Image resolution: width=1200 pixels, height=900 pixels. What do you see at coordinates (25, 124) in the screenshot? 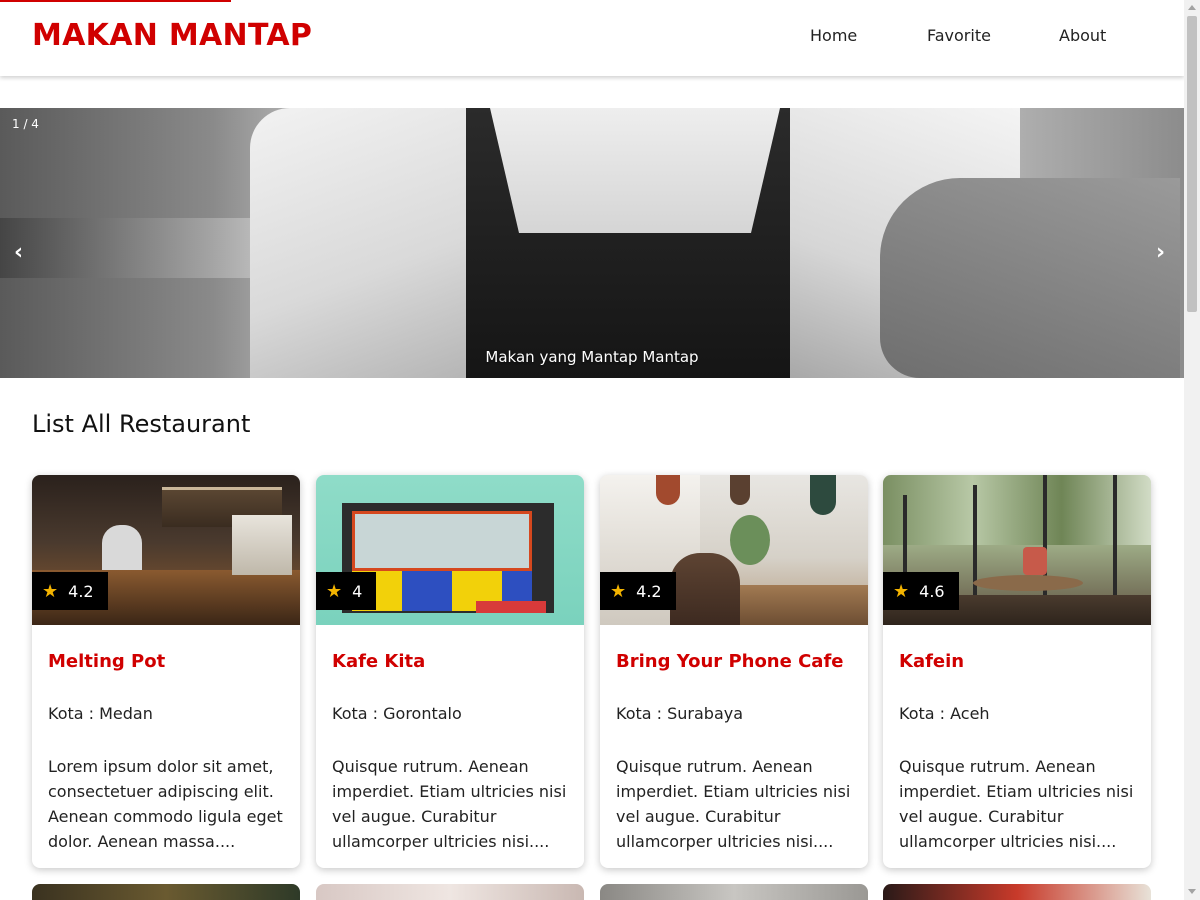
I see `carousel-counter: 1 / 4` at bounding box center [25, 124].